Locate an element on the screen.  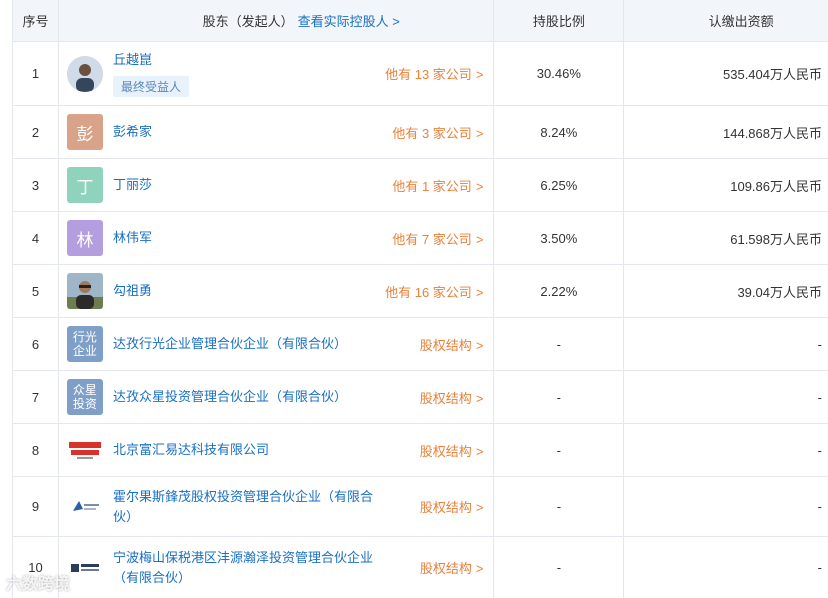
avatar: 林 is located at coordinates (84, 238).